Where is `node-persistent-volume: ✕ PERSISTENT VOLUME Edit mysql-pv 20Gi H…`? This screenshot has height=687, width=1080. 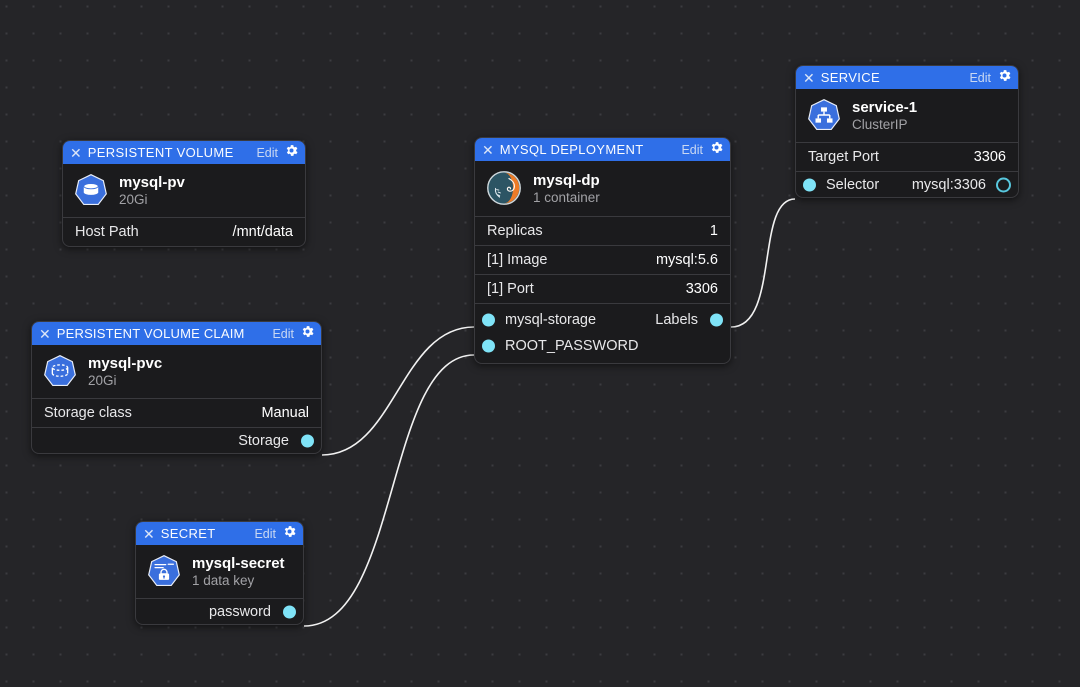 node-persistent-volume: ✕ PERSISTENT VOLUME Edit mysql-pv 20Gi H… is located at coordinates (184, 193).